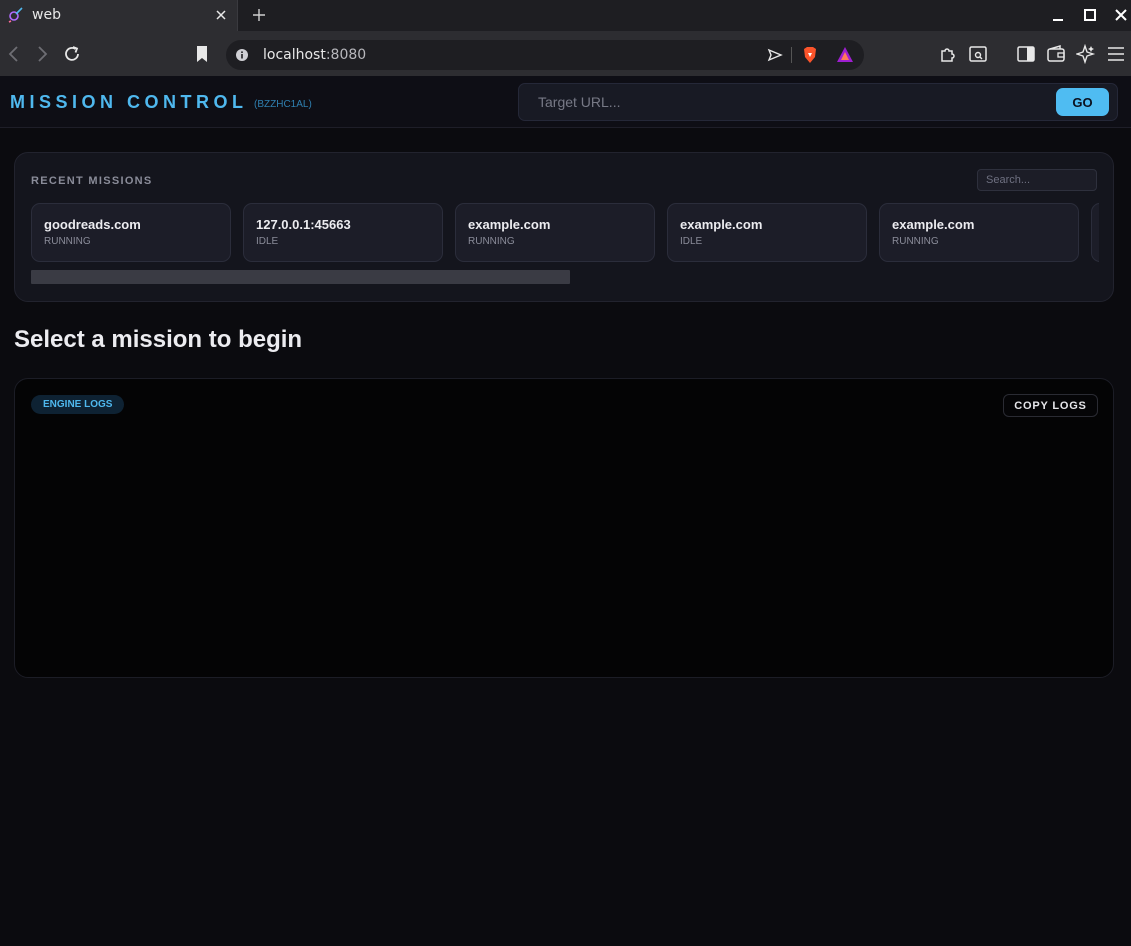 The height and width of the screenshot is (946, 1131). I want to click on browser-toolbar: localhost:8080, so click(565, 53).